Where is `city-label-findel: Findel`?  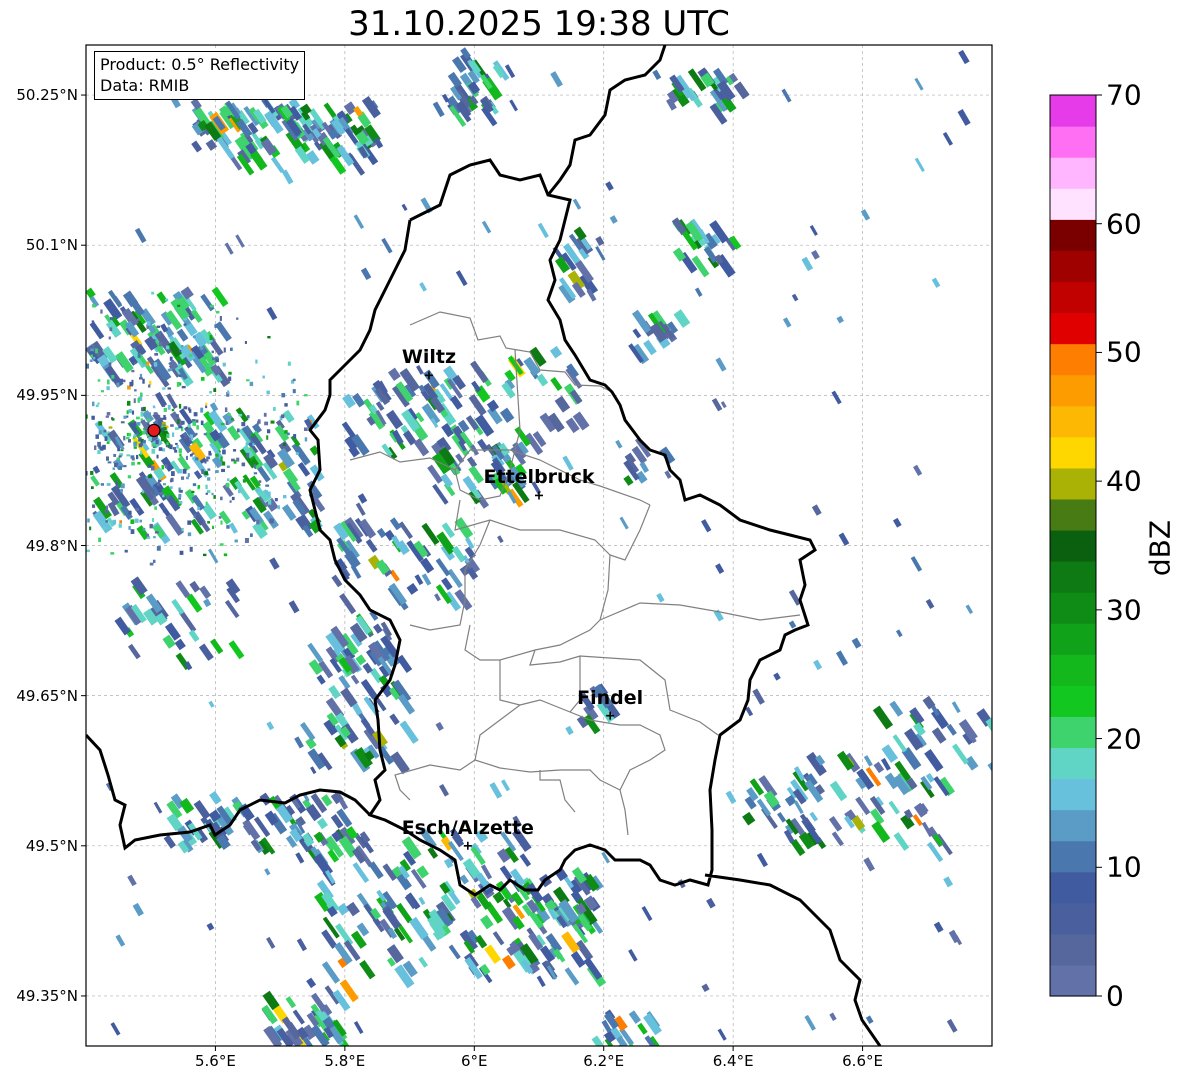 city-label-findel: Findel is located at coordinates (610, 697).